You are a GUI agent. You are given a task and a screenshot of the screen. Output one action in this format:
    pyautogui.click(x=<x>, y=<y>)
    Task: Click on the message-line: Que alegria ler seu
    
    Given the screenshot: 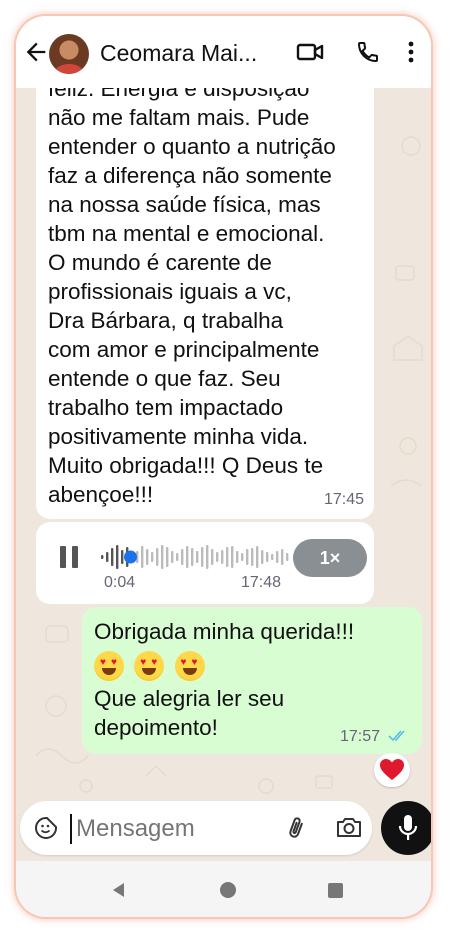 What is the action you would take?
    pyautogui.click(x=189, y=698)
    